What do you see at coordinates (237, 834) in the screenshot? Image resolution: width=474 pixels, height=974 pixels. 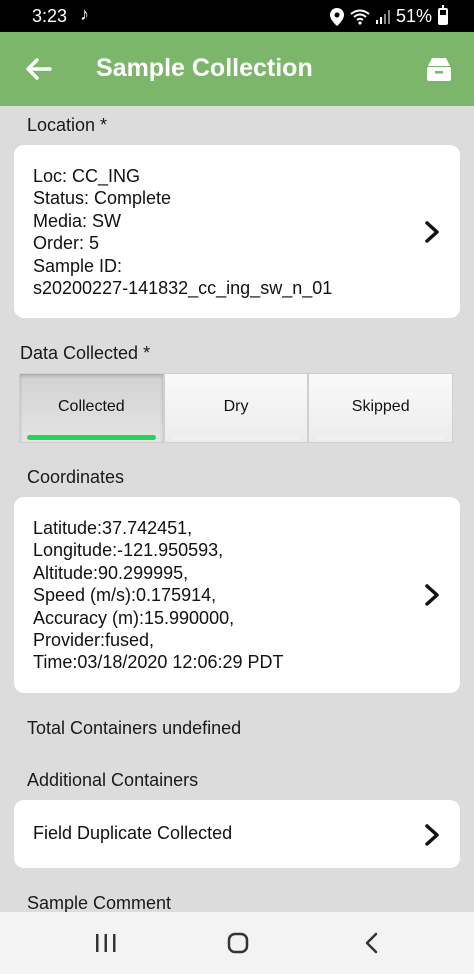 I see `field-duplicate-card: Field Duplicate Collected` at bounding box center [237, 834].